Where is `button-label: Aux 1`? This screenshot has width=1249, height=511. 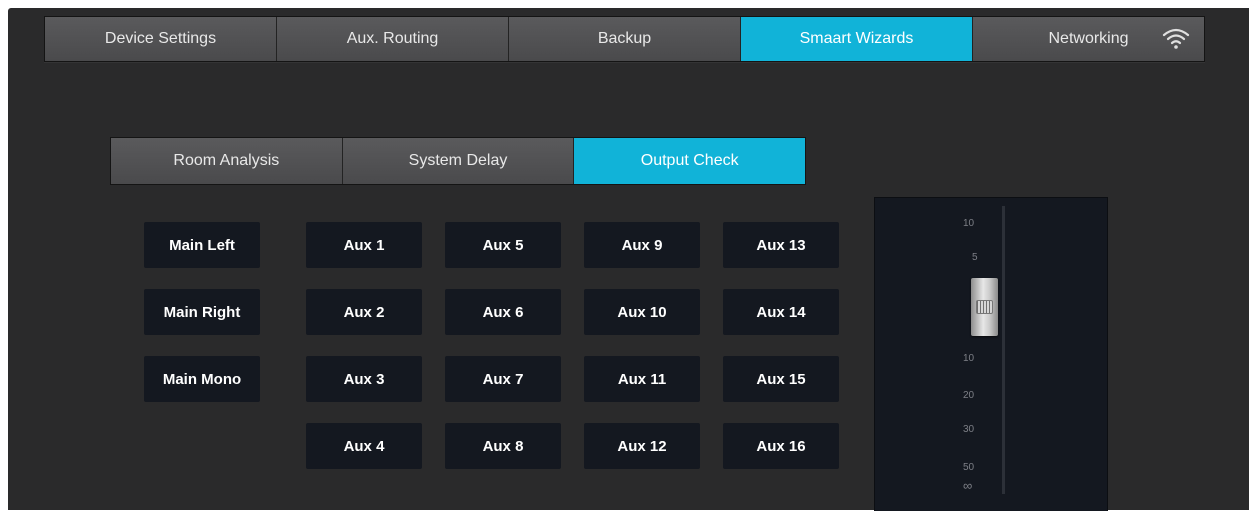
button-label: Aux 1 is located at coordinates (364, 245).